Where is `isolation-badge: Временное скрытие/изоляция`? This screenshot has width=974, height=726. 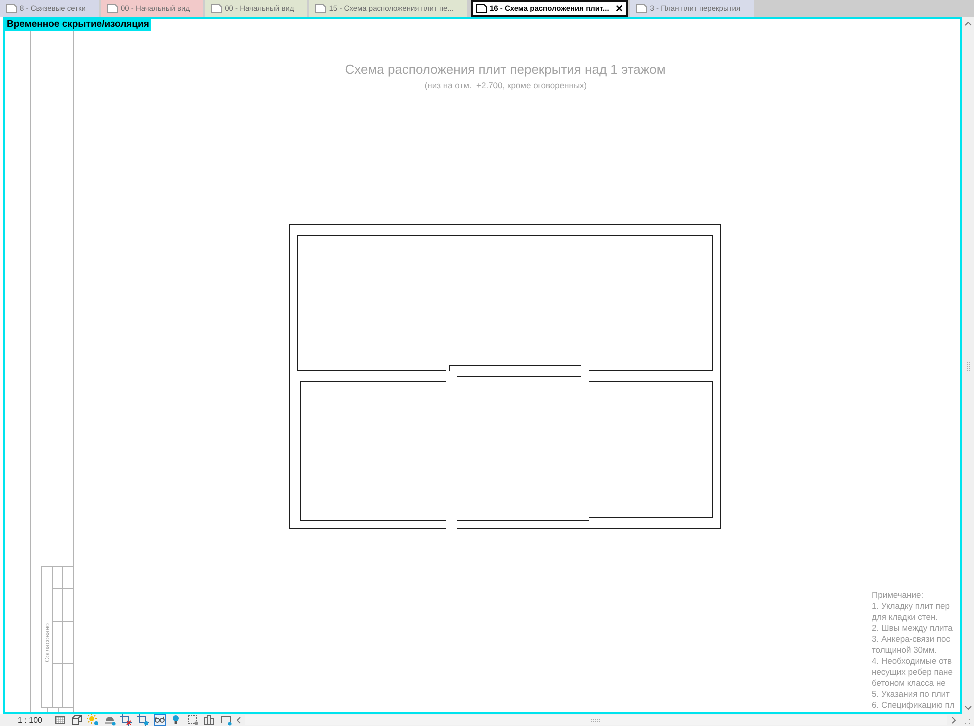
isolation-badge: Временное скрытие/изоляция is located at coordinates (78, 25).